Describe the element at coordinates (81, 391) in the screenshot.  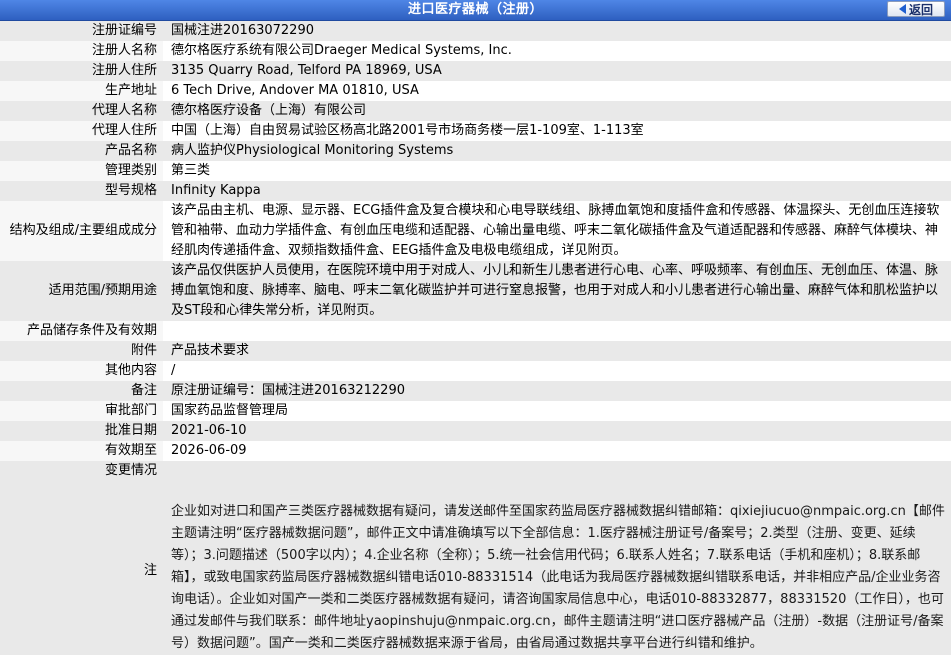
I see `field-label: 备注` at that location.